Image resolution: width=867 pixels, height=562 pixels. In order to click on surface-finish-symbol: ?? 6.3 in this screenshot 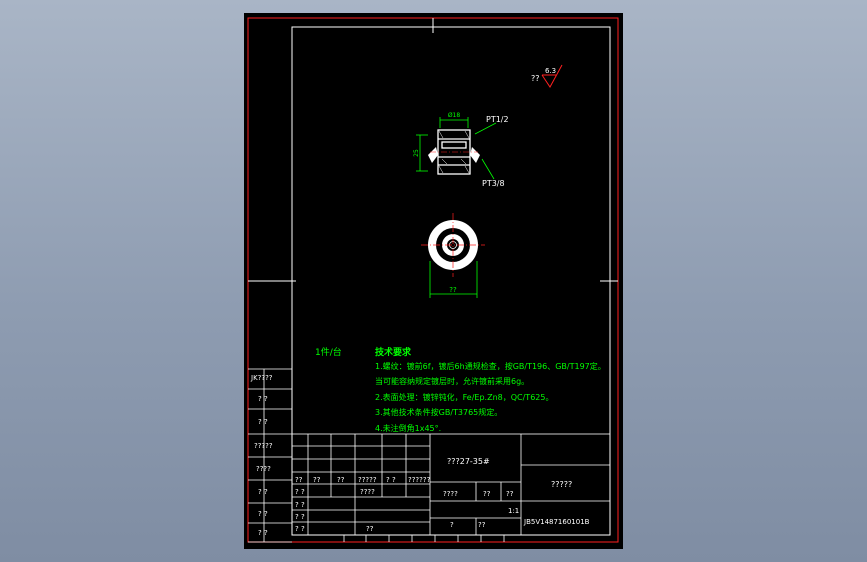, I will do `click(547, 76)`.